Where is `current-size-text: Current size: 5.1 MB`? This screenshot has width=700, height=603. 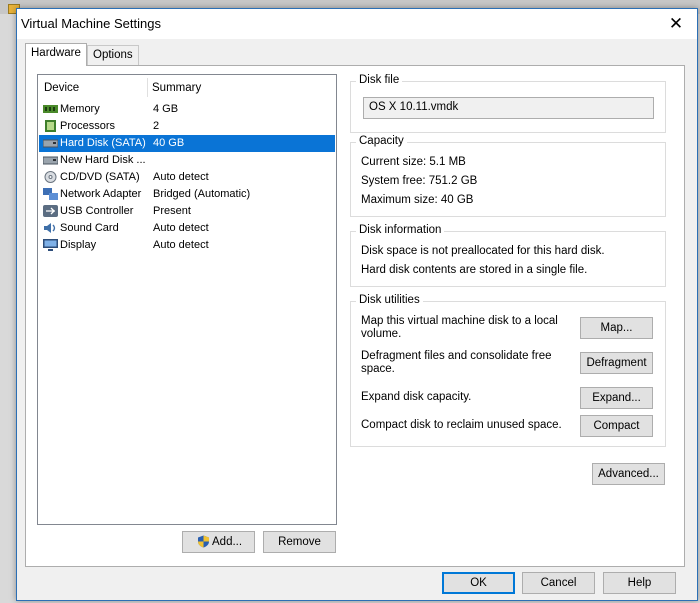 current-size-text: Current size: 5.1 MB is located at coordinates (413, 162).